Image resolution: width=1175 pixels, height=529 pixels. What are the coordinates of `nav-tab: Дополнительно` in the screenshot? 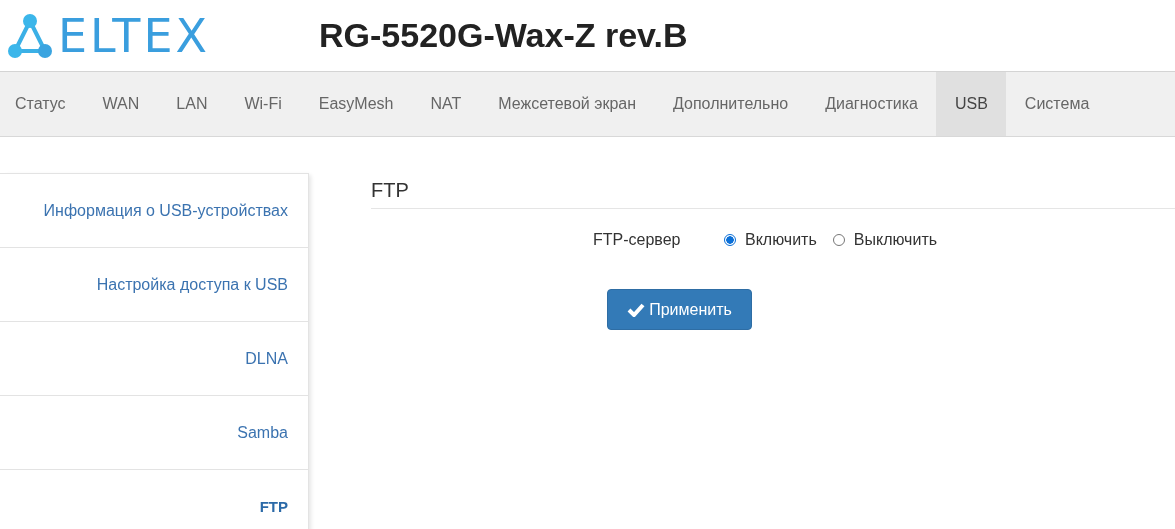 It's located at (730, 104).